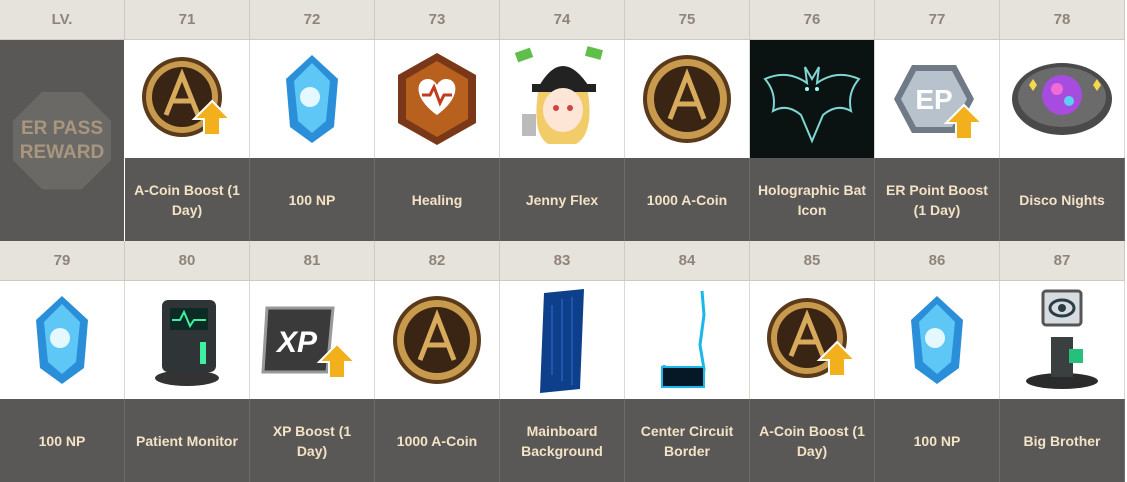 This screenshot has width=1127, height=482. I want to click on level-number: 77, so click(937, 20).